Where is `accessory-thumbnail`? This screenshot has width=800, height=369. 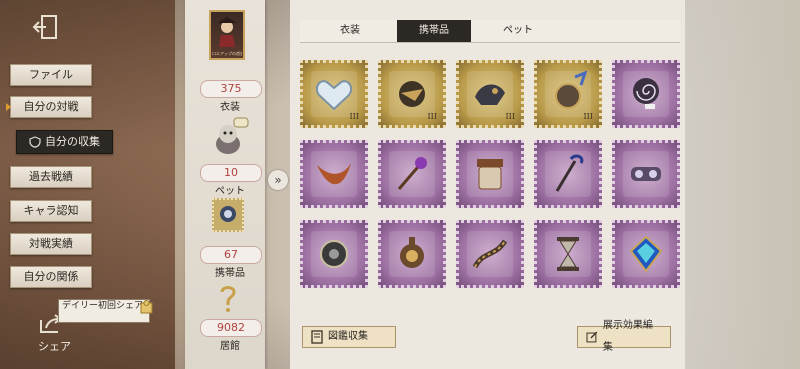 accessory-thumbnail is located at coordinates (228, 215).